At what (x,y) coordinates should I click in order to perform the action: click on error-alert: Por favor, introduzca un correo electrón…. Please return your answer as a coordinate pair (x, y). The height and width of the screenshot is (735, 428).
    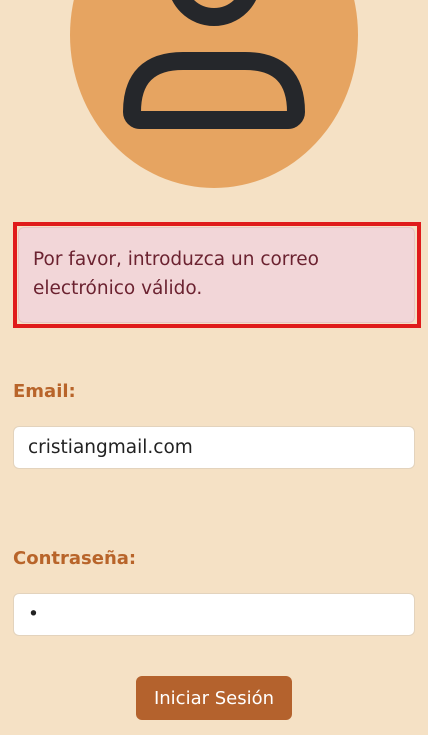
    Looking at the image, I should click on (216, 275).